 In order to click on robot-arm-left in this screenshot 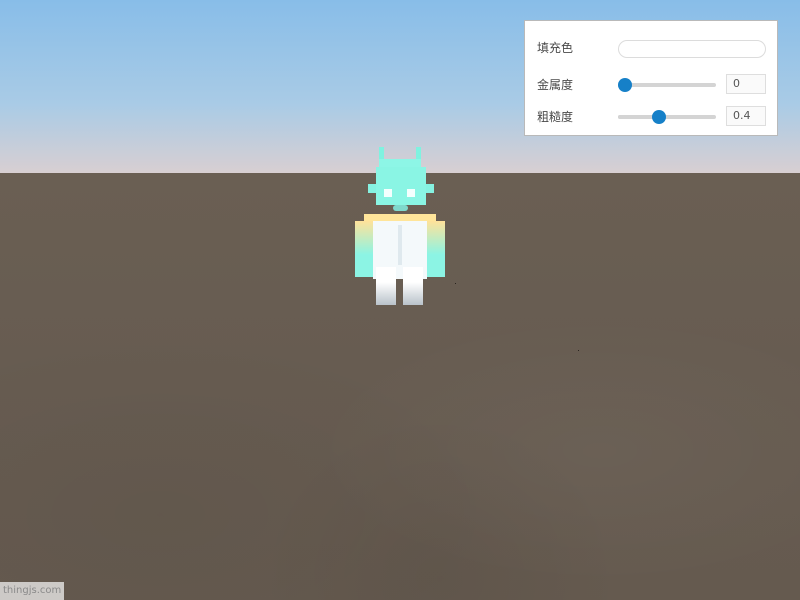, I will do `click(364, 249)`.